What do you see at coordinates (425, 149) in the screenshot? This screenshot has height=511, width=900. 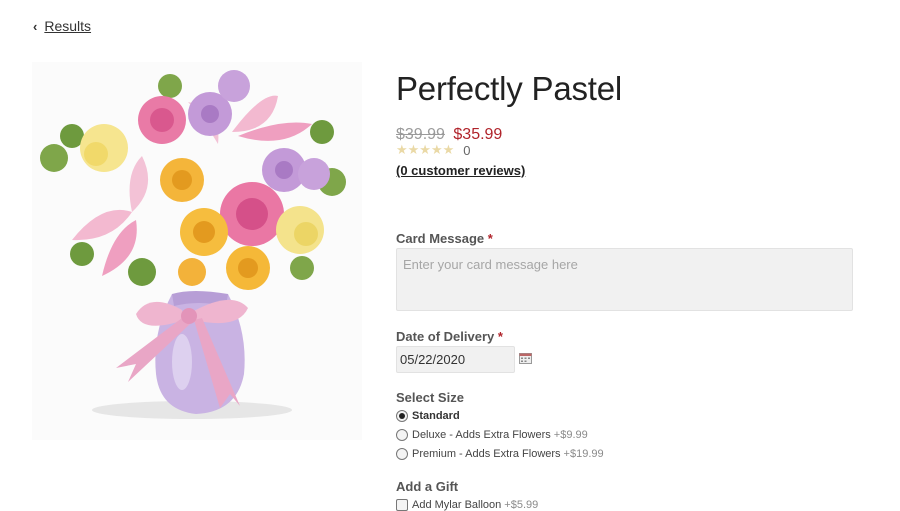 I see `rating-stars-icon: ★★★★★` at bounding box center [425, 149].